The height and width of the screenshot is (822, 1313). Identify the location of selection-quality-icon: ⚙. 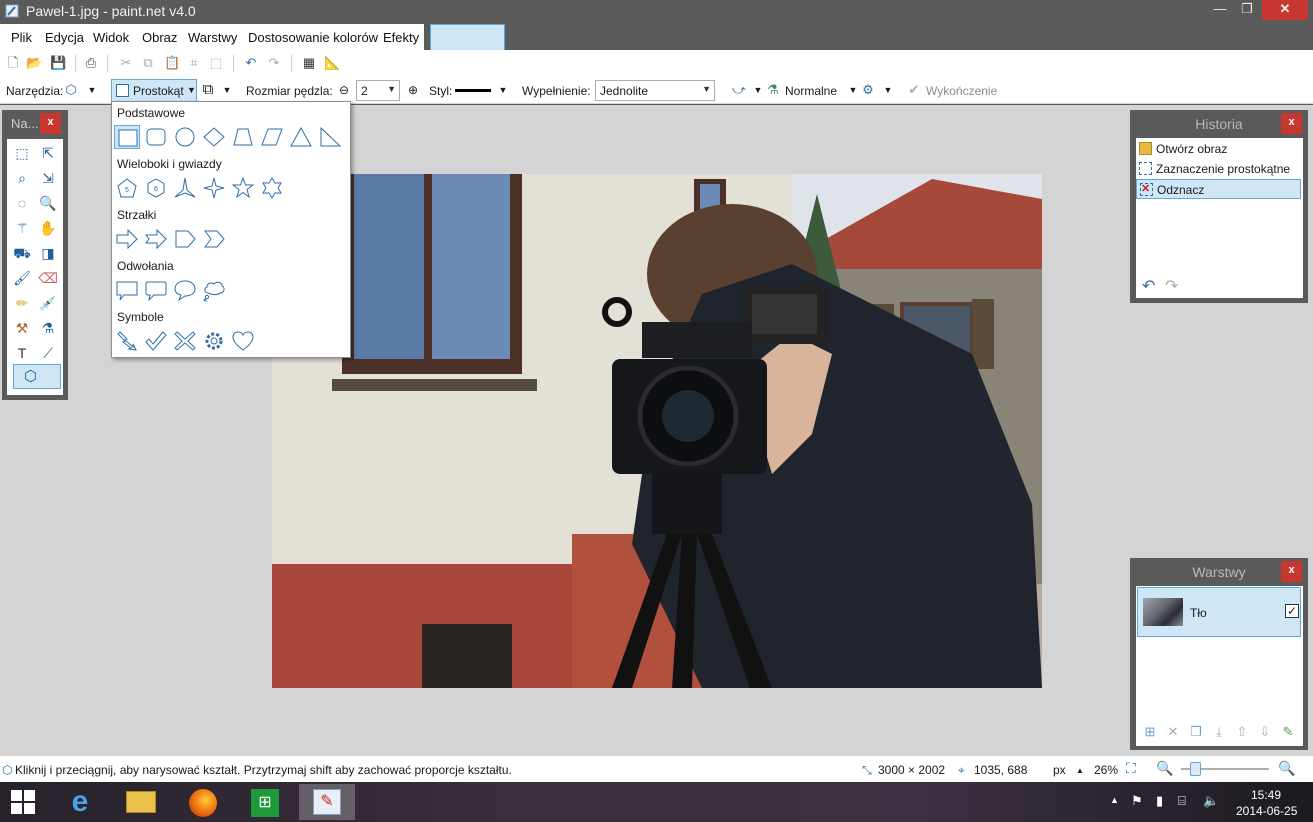
(868, 90).